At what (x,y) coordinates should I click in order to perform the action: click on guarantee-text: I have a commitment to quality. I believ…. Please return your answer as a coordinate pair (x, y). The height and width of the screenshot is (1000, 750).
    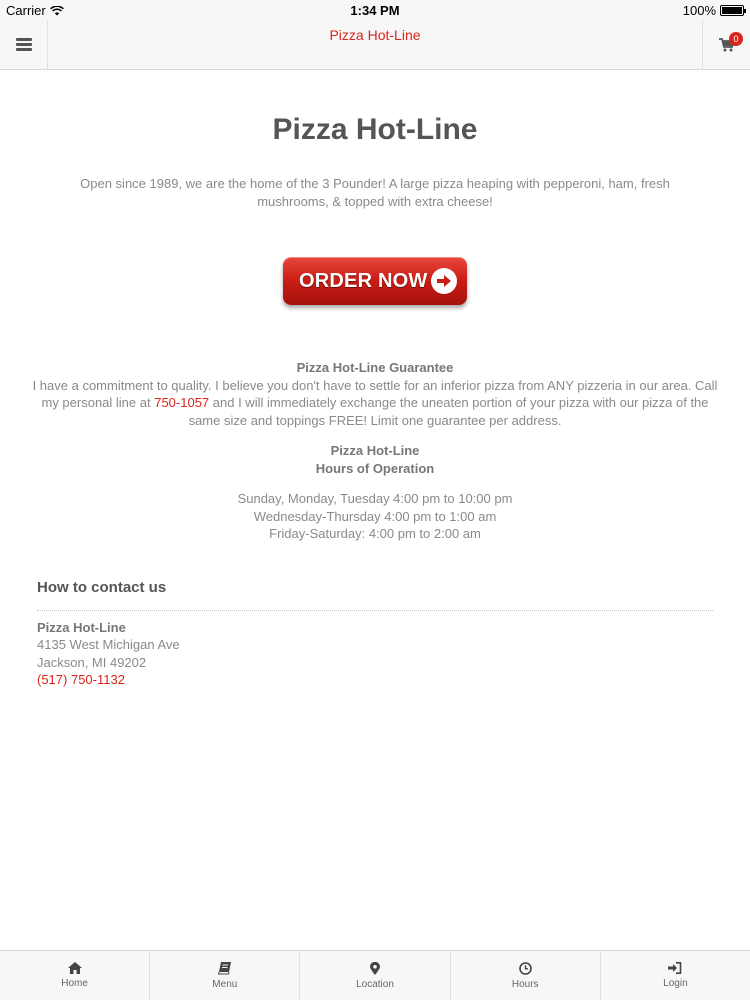
    Looking at the image, I should click on (375, 403).